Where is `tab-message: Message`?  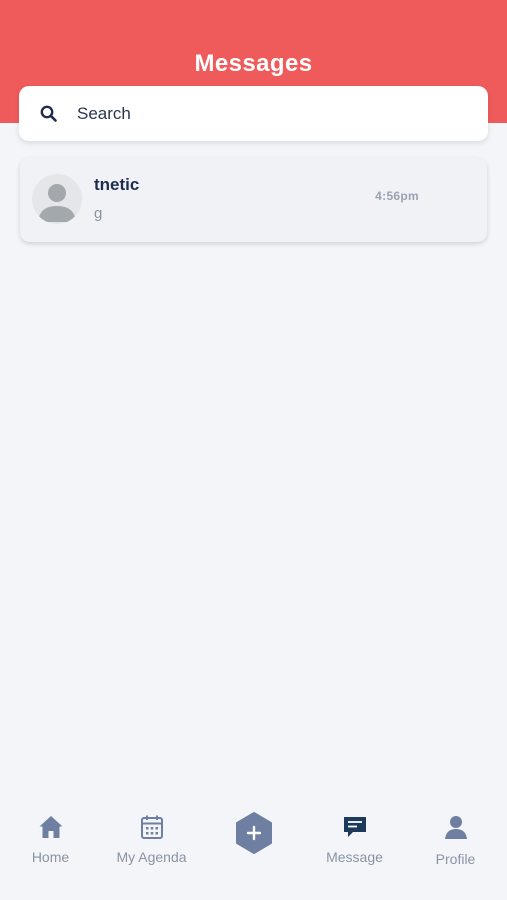 tab-message: Message is located at coordinates (354, 838).